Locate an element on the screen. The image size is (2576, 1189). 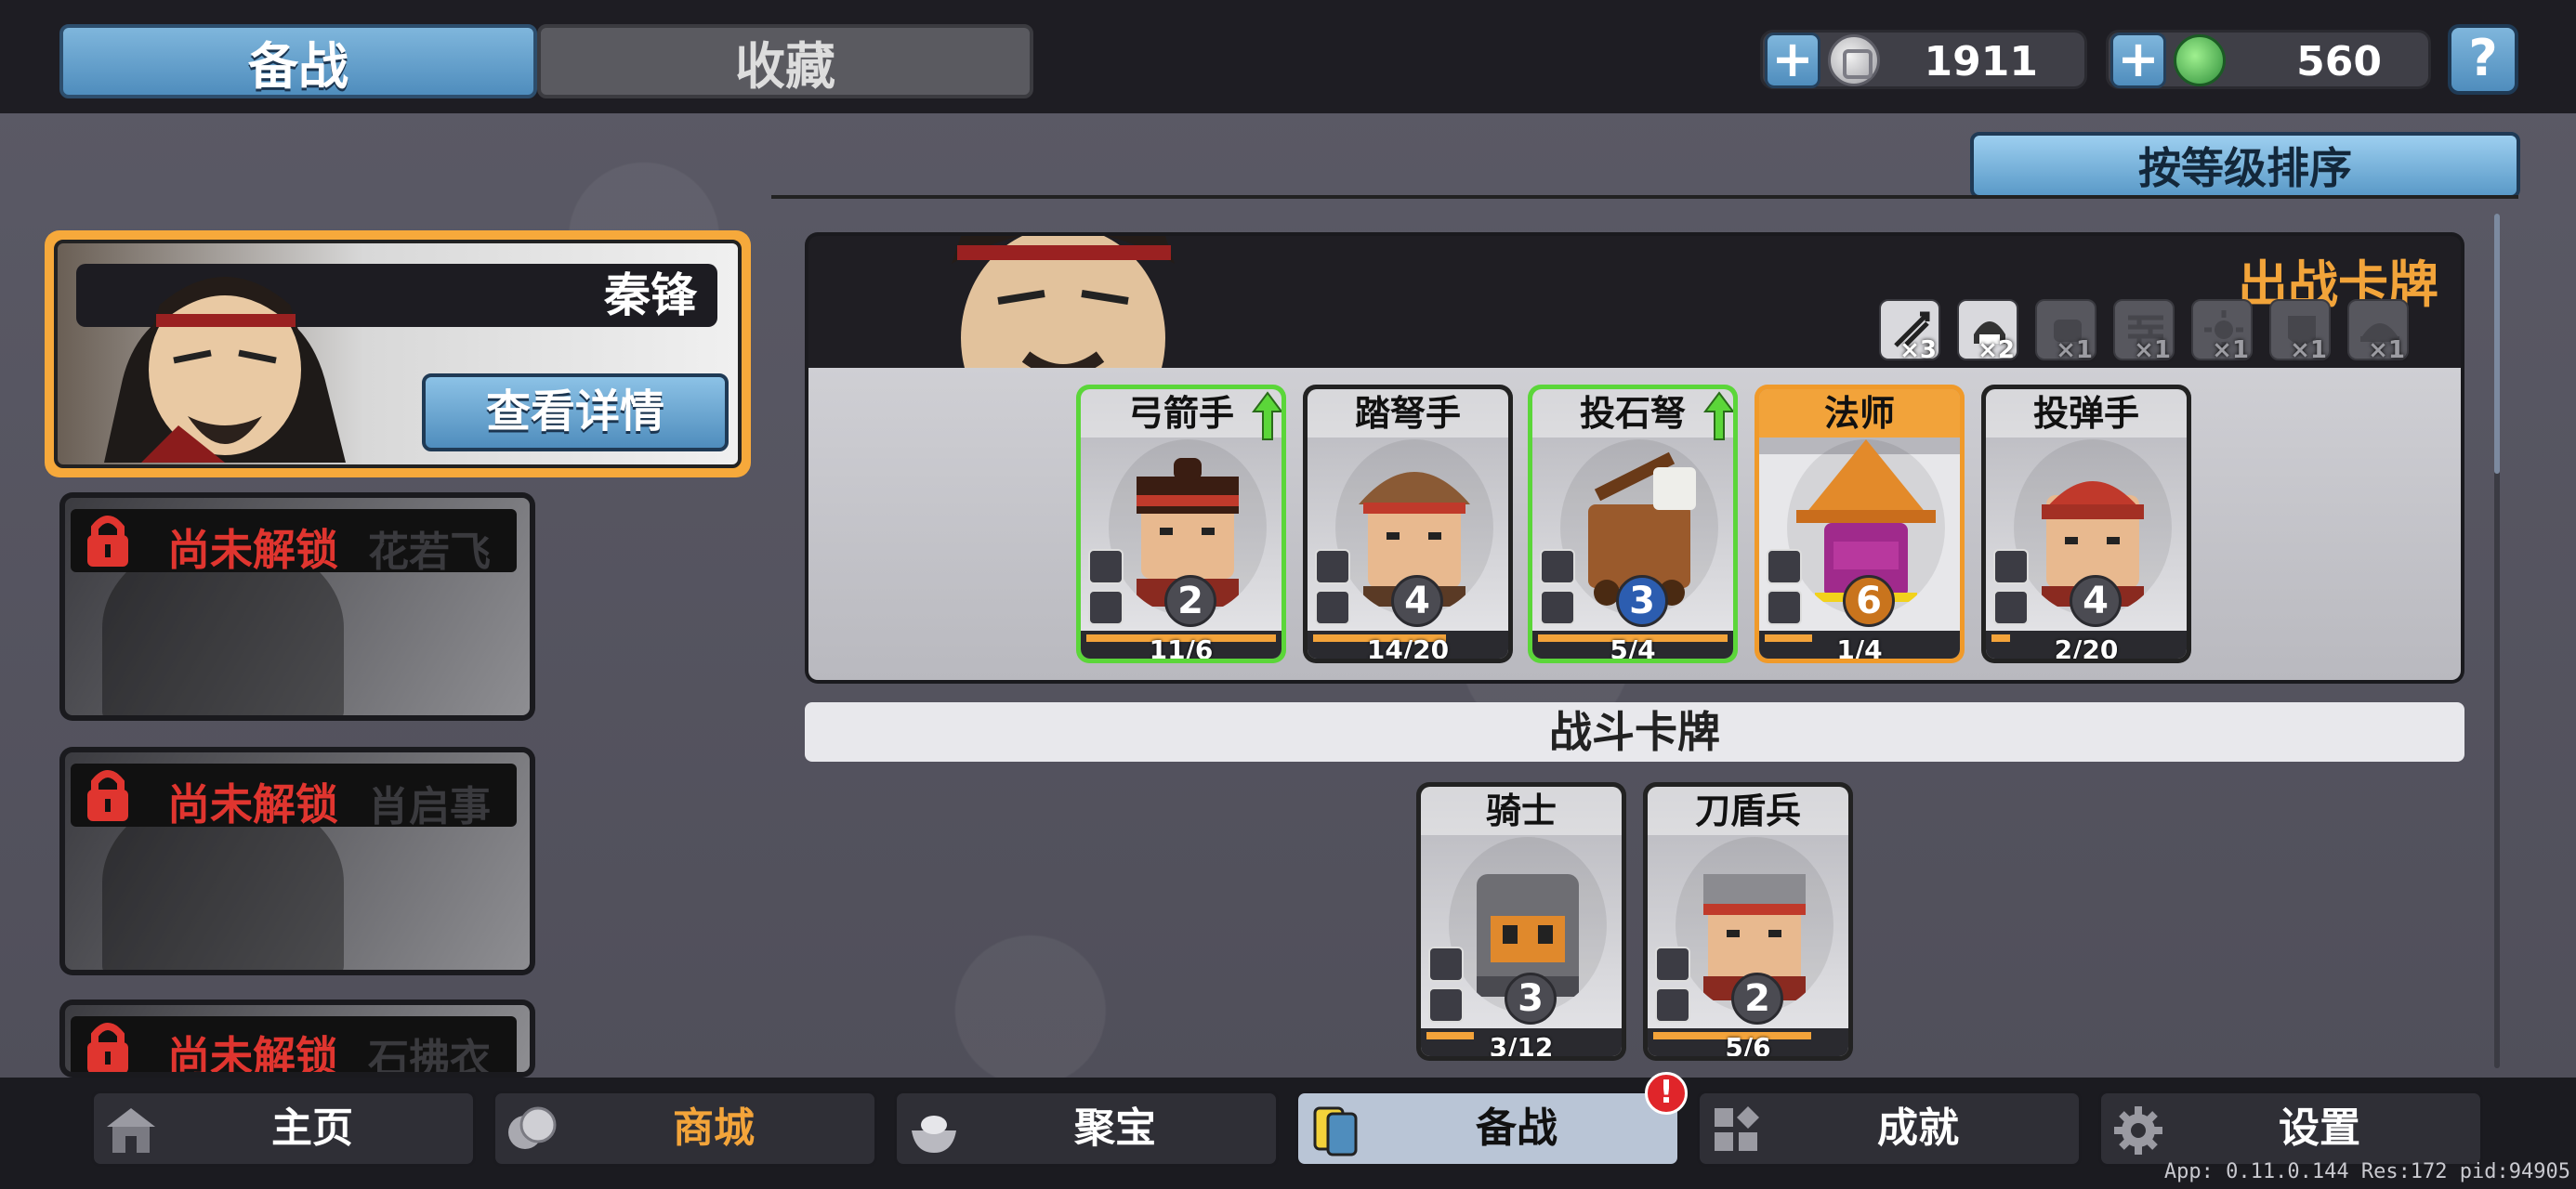
hero-portrait is located at coordinates (225, 370).